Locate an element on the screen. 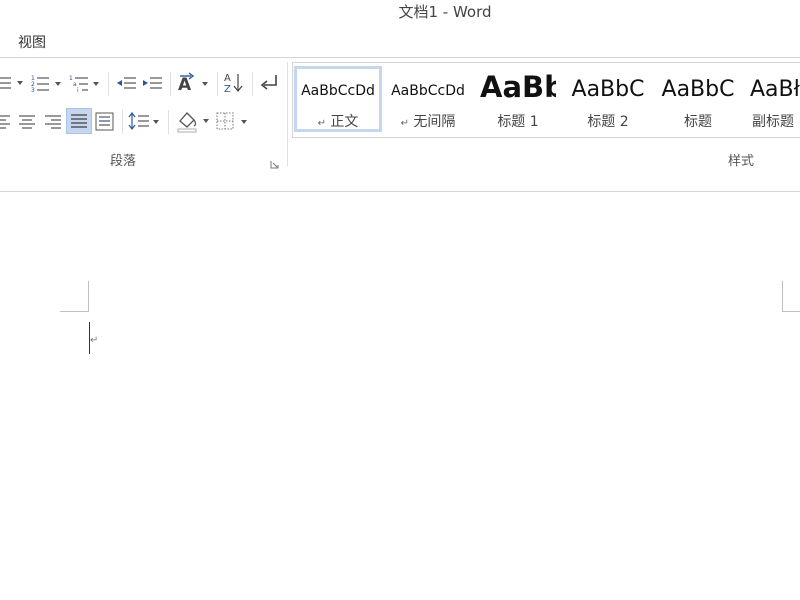 The width and height of the screenshot is (800, 600). show-marks-button is located at coordinates (269, 83).